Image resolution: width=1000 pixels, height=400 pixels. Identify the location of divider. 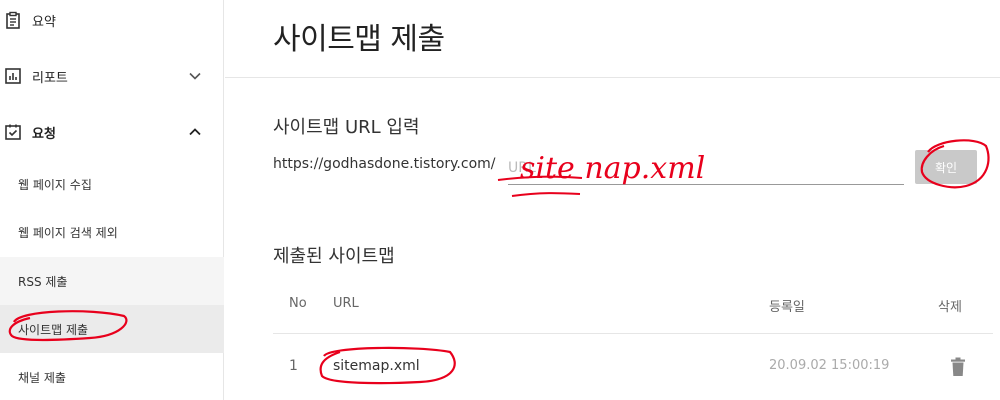
(612, 77).